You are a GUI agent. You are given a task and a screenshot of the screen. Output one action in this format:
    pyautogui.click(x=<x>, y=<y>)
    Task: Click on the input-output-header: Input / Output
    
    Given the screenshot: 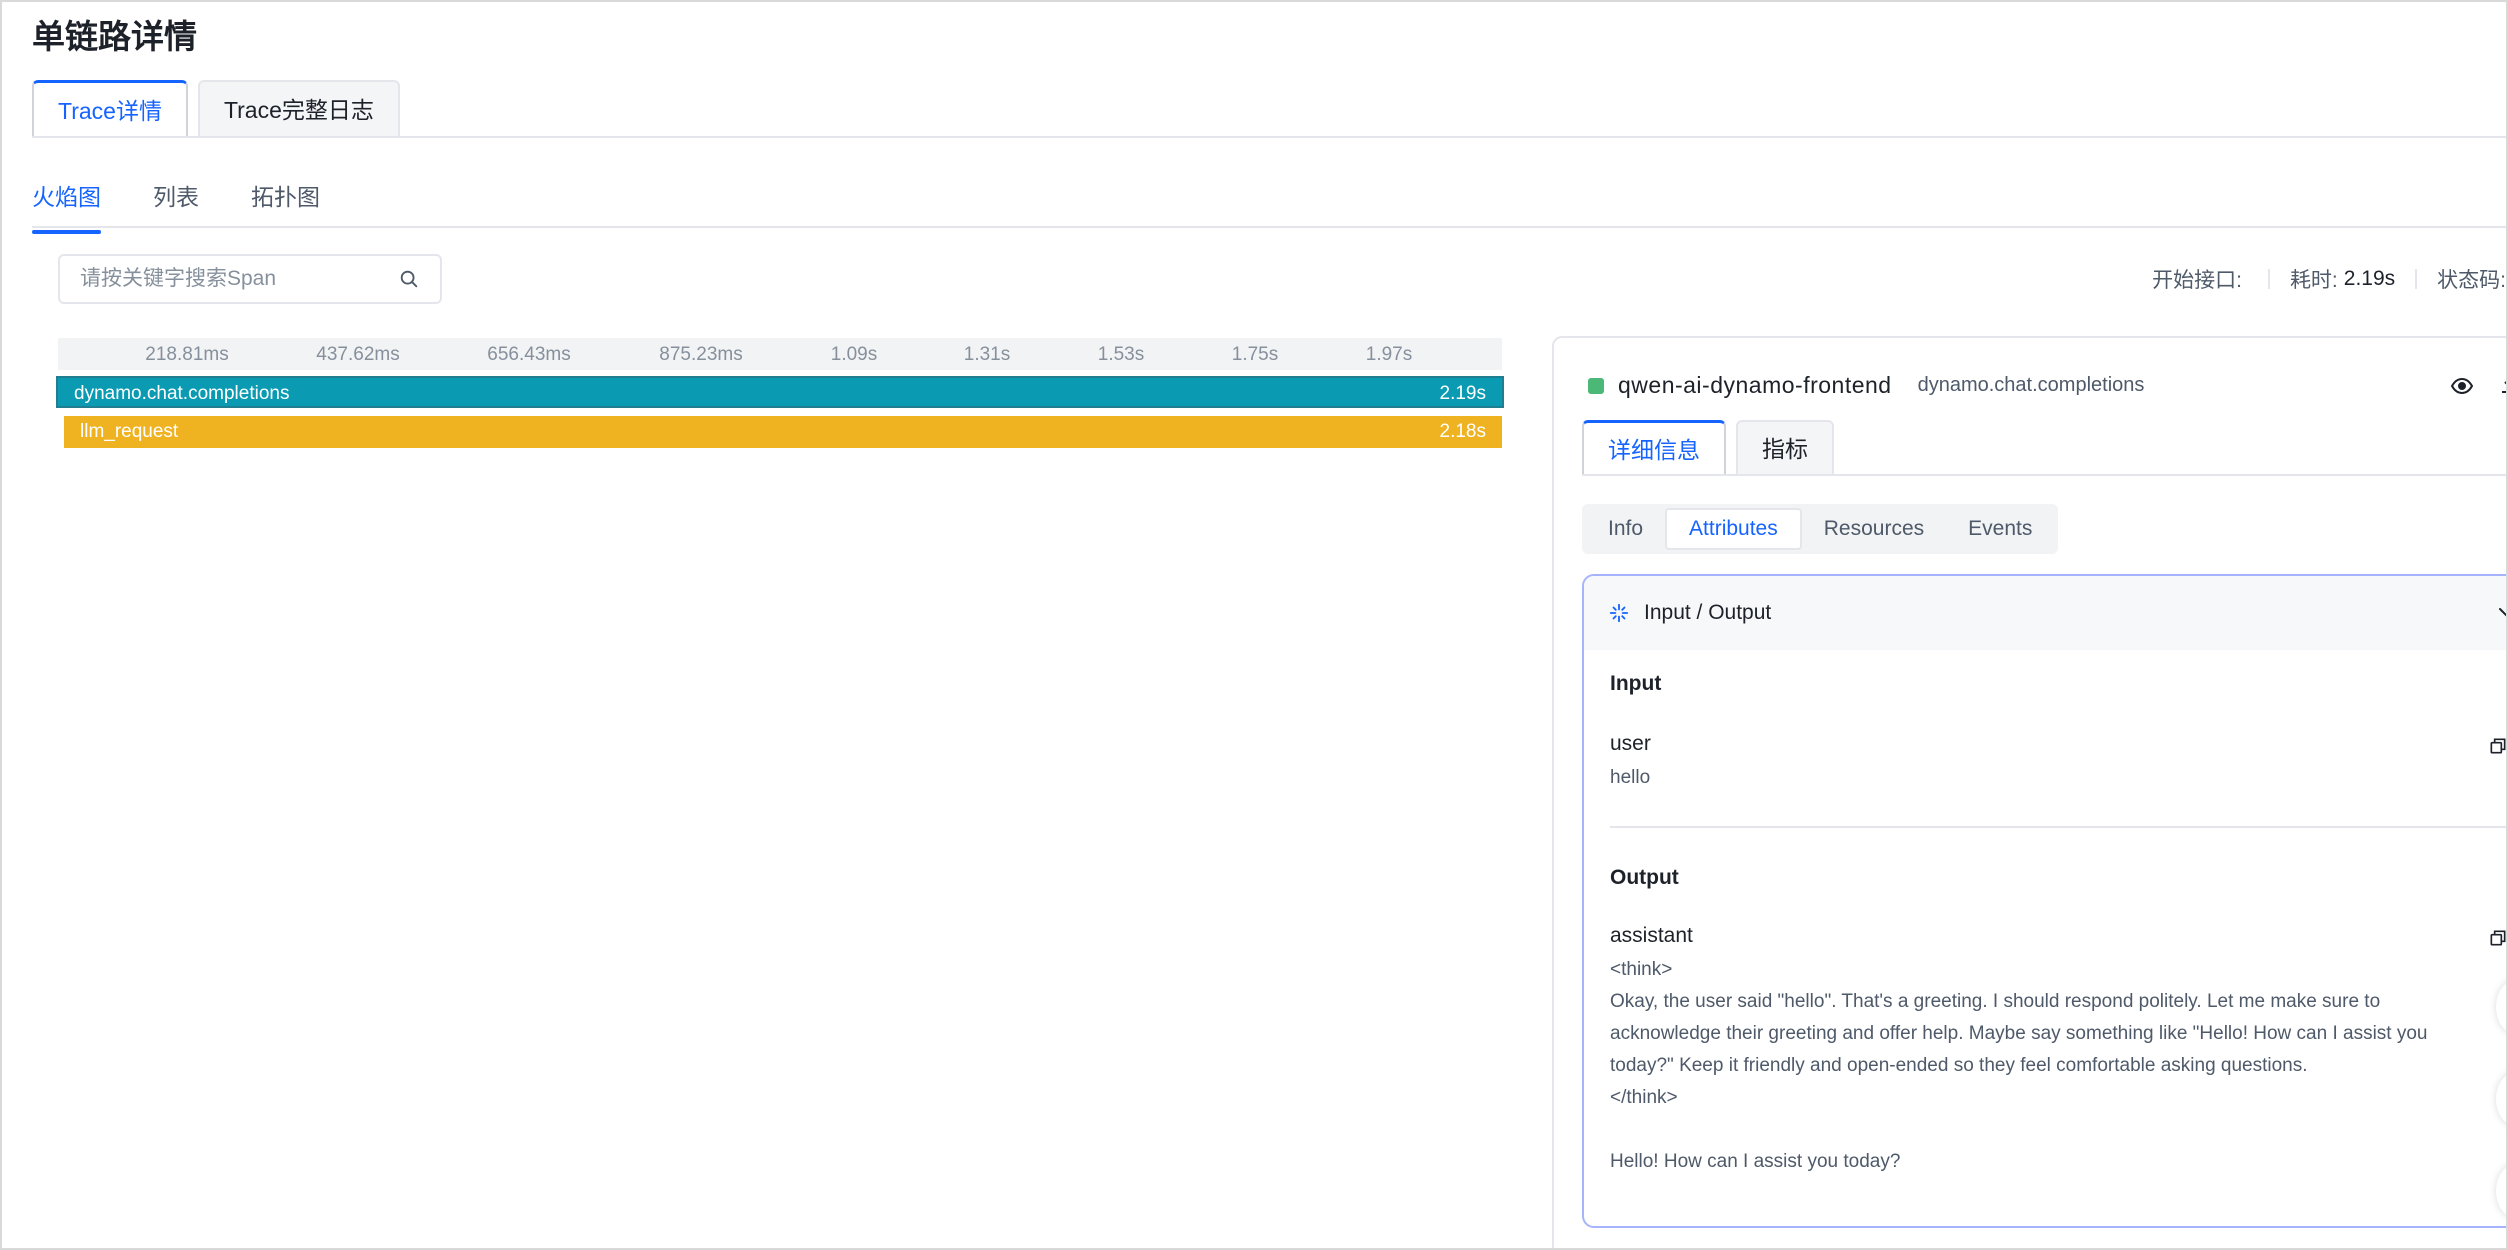 What is the action you would take?
    pyautogui.click(x=2046, y=613)
    